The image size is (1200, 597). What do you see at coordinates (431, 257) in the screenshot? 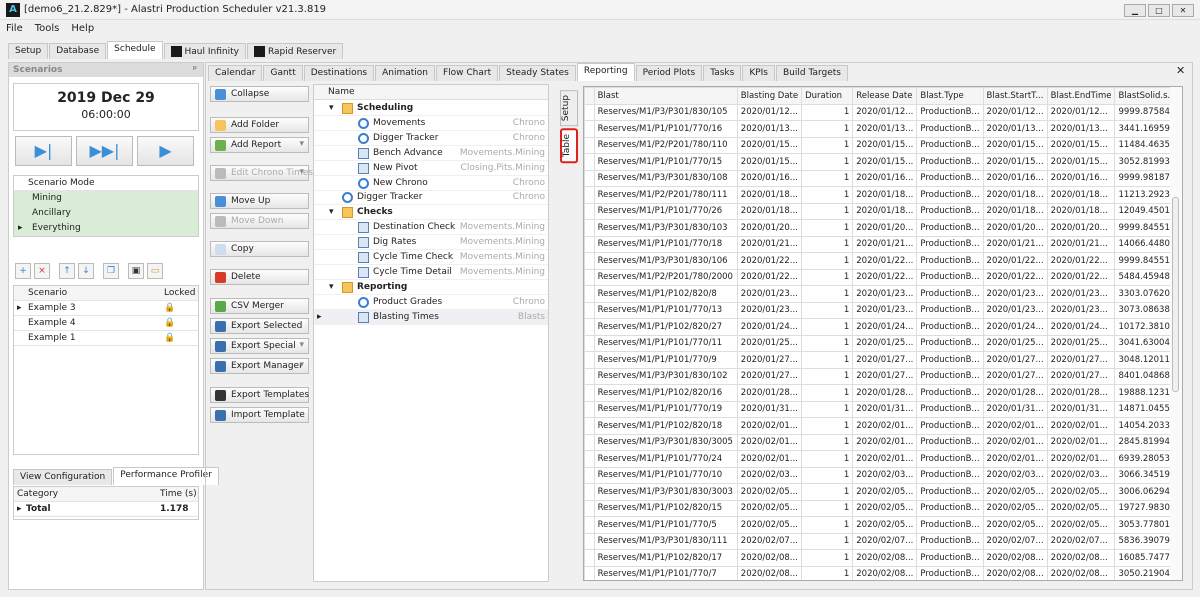
I see `tree-item: Cycle Time Check Movements.Mining` at bounding box center [431, 257].